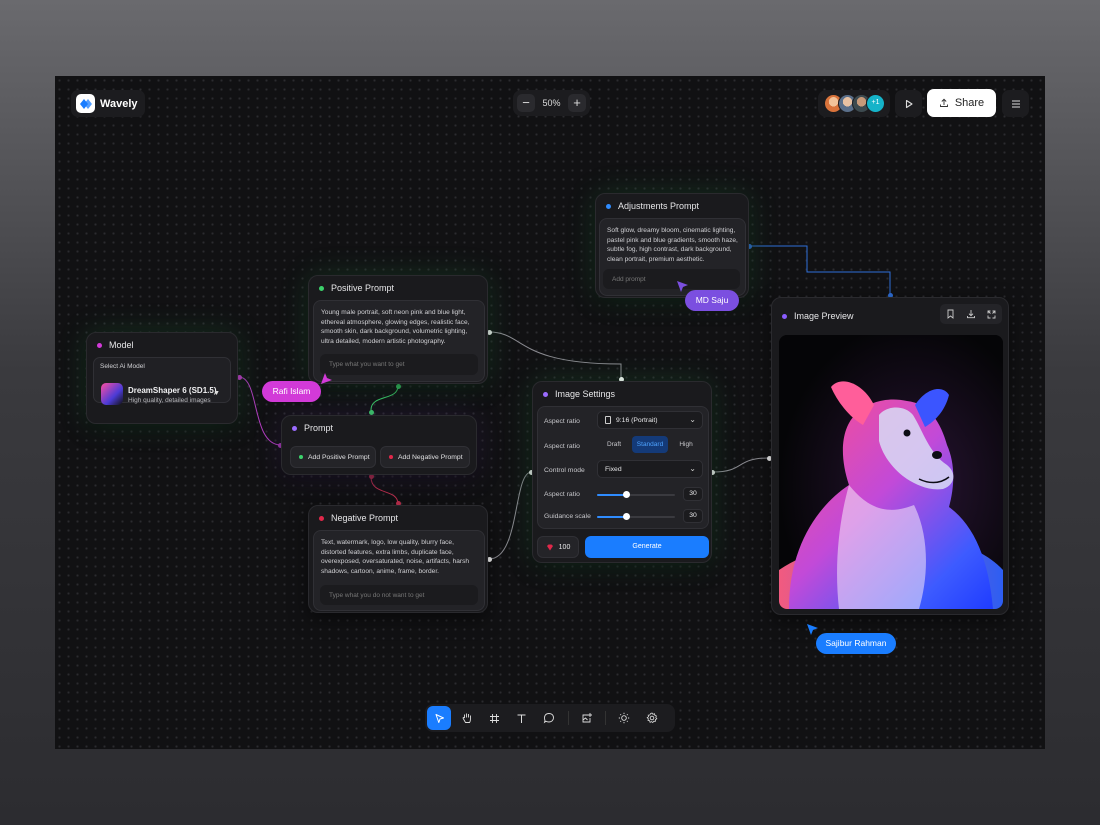 The image size is (1100, 825). I want to click on comment-tool-button, so click(549, 718).